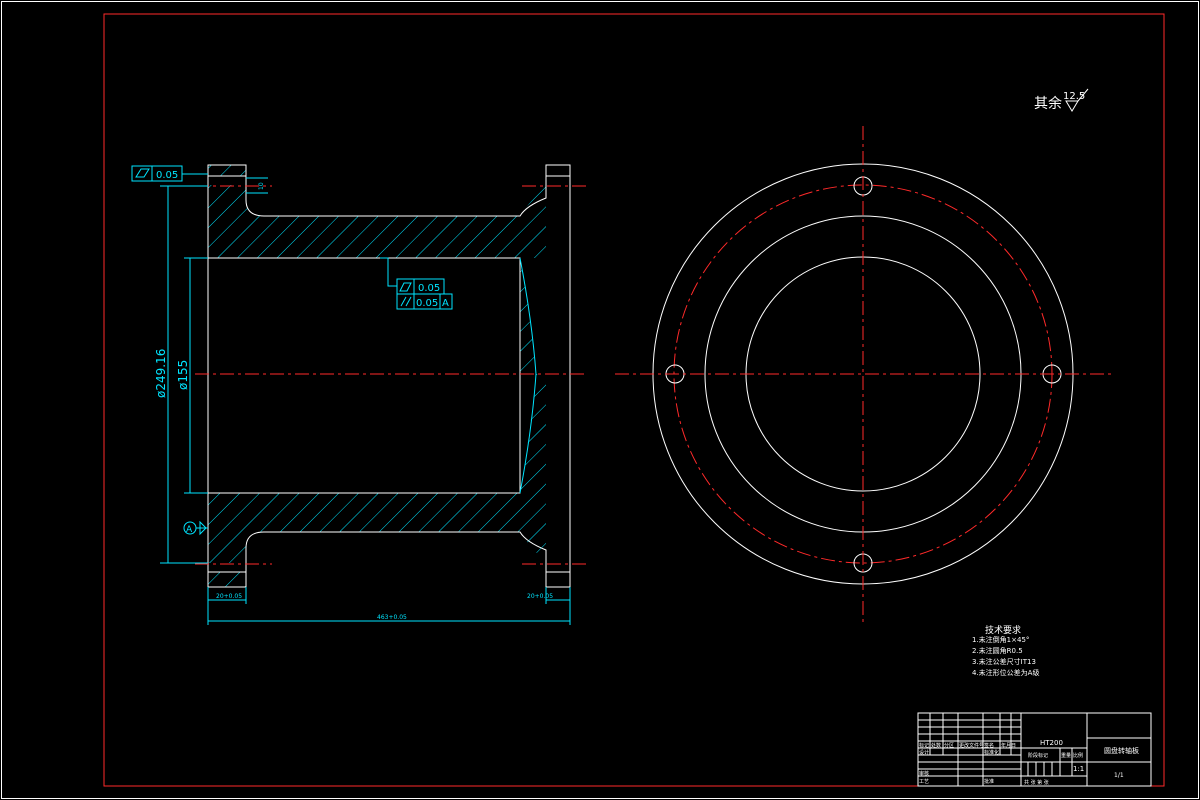  I want to click on tech-req-line: 2.未注圆角R0.5, so click(997, 650).